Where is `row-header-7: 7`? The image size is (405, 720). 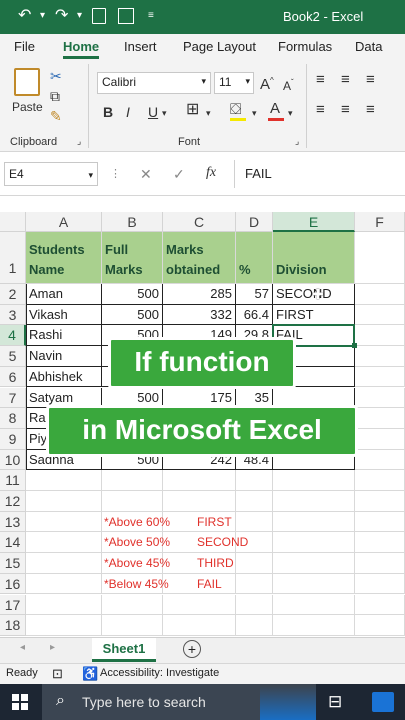 row-header-7: 7 is located at coordinates (13, 398).